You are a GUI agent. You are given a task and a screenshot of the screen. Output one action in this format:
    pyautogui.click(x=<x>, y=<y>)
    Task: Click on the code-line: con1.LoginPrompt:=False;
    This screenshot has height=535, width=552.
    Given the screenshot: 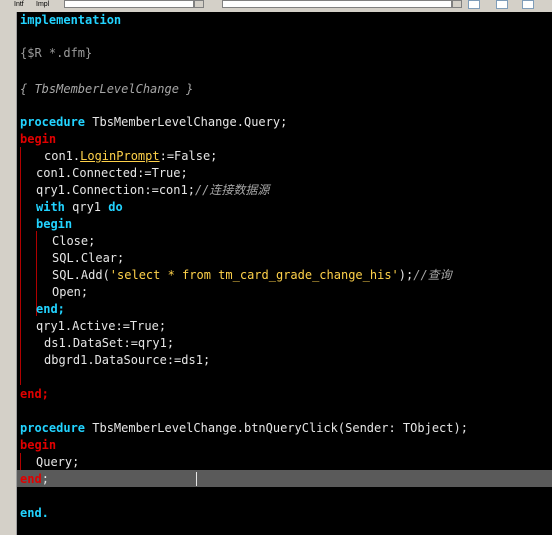 What is the action you would take?
    pyautogui.click(x=131, y=156)
    